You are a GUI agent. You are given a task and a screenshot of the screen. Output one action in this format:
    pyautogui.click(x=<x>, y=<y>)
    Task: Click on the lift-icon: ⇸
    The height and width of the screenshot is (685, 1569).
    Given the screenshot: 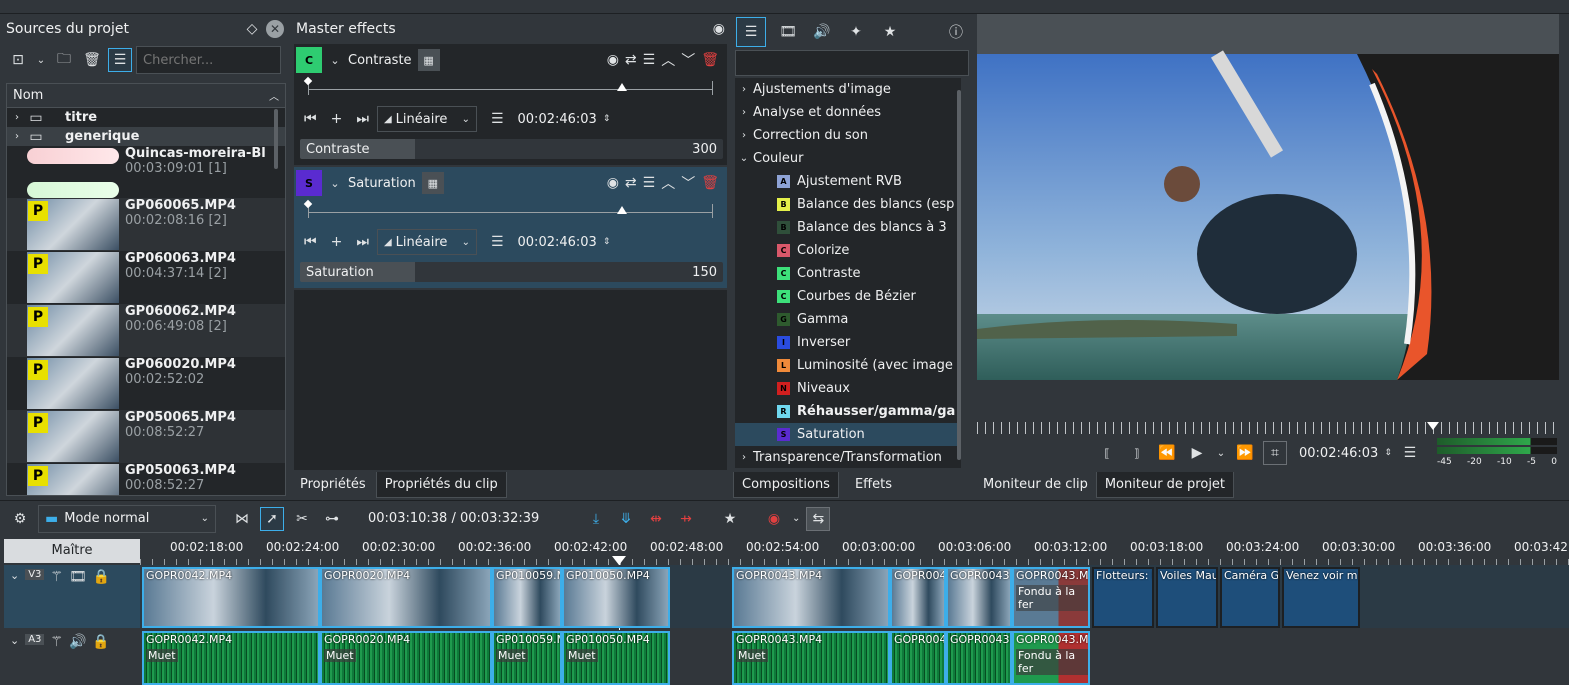 What is the action you would take?
    pyautogui.click(x=686, y=519)
    